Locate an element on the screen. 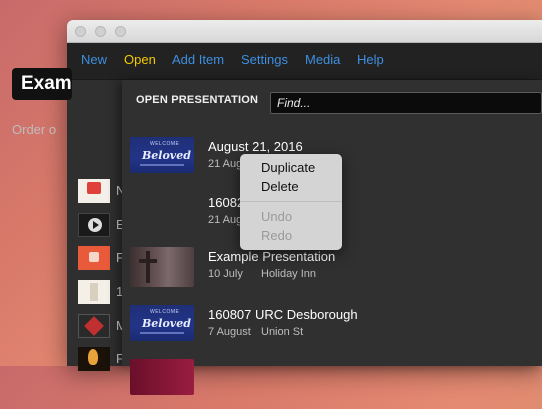 Image resolution: width=542 pixels, height=409 pixels. panel-title: OPEN PRESENTATION is located at coordinates (197, 100).